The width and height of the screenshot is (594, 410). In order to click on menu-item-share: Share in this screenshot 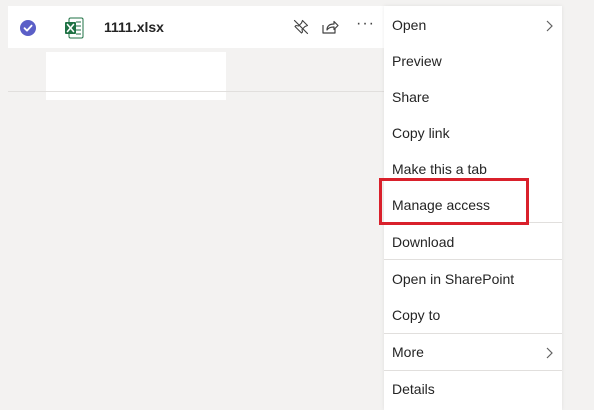, I will do `click(473, 97)`.